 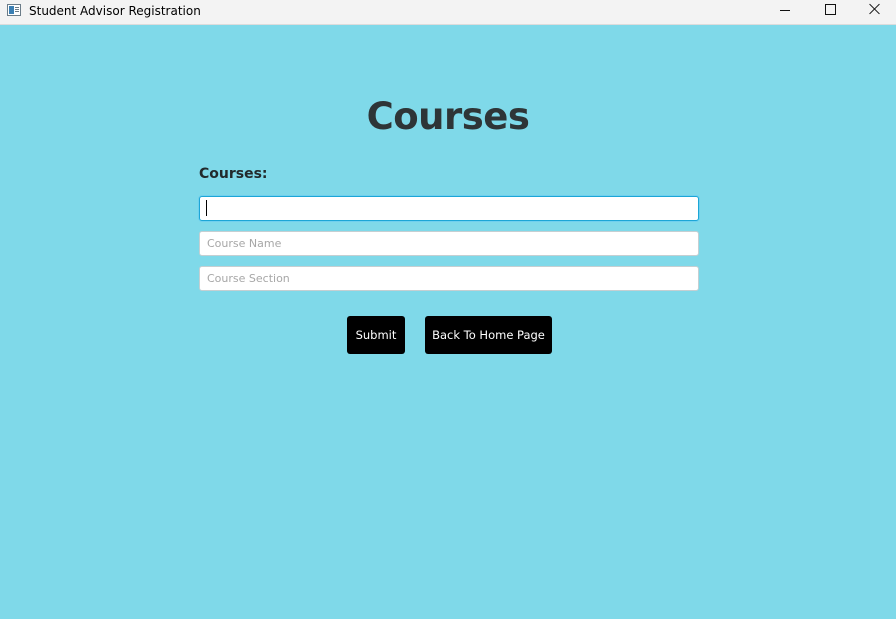 What do you see at coordinates (14, 10) in the screenshot?
I see `app-icon` at bounding box center [14, 10].